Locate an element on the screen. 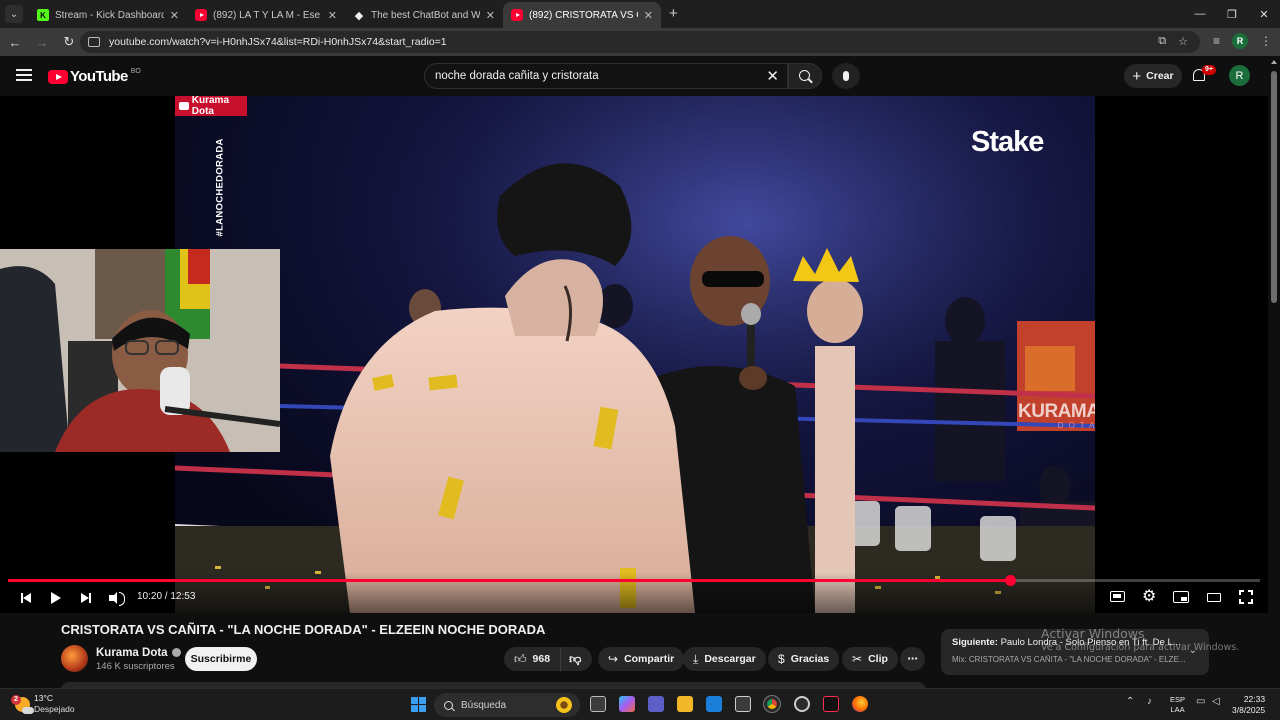 Image resolution: width=1280 pixels, height=720 pixels. input-language: ESP LAA is located at coordinates (1177, 705).